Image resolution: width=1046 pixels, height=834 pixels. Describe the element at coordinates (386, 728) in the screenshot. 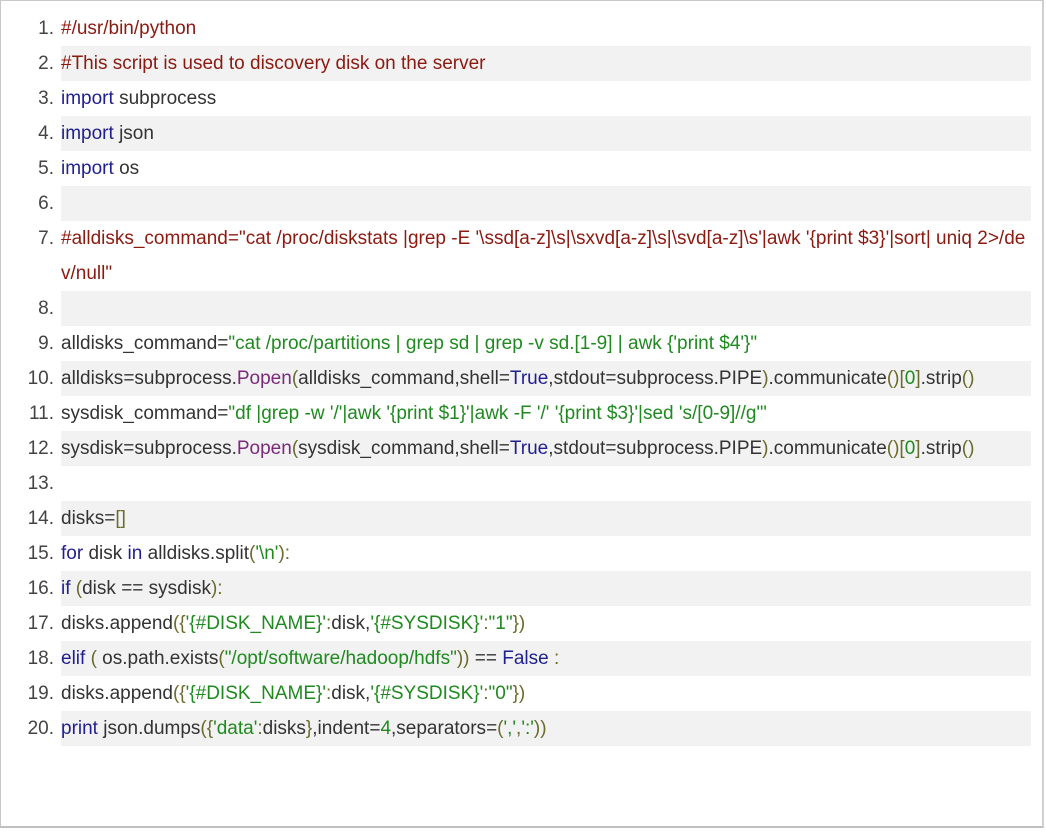

I see `token-num: 4` at that location.